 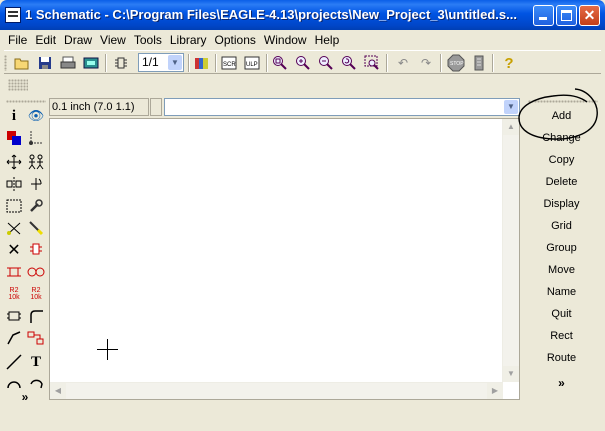 I want to click on ulp-icon: ULP, so click(x=252, y=63).